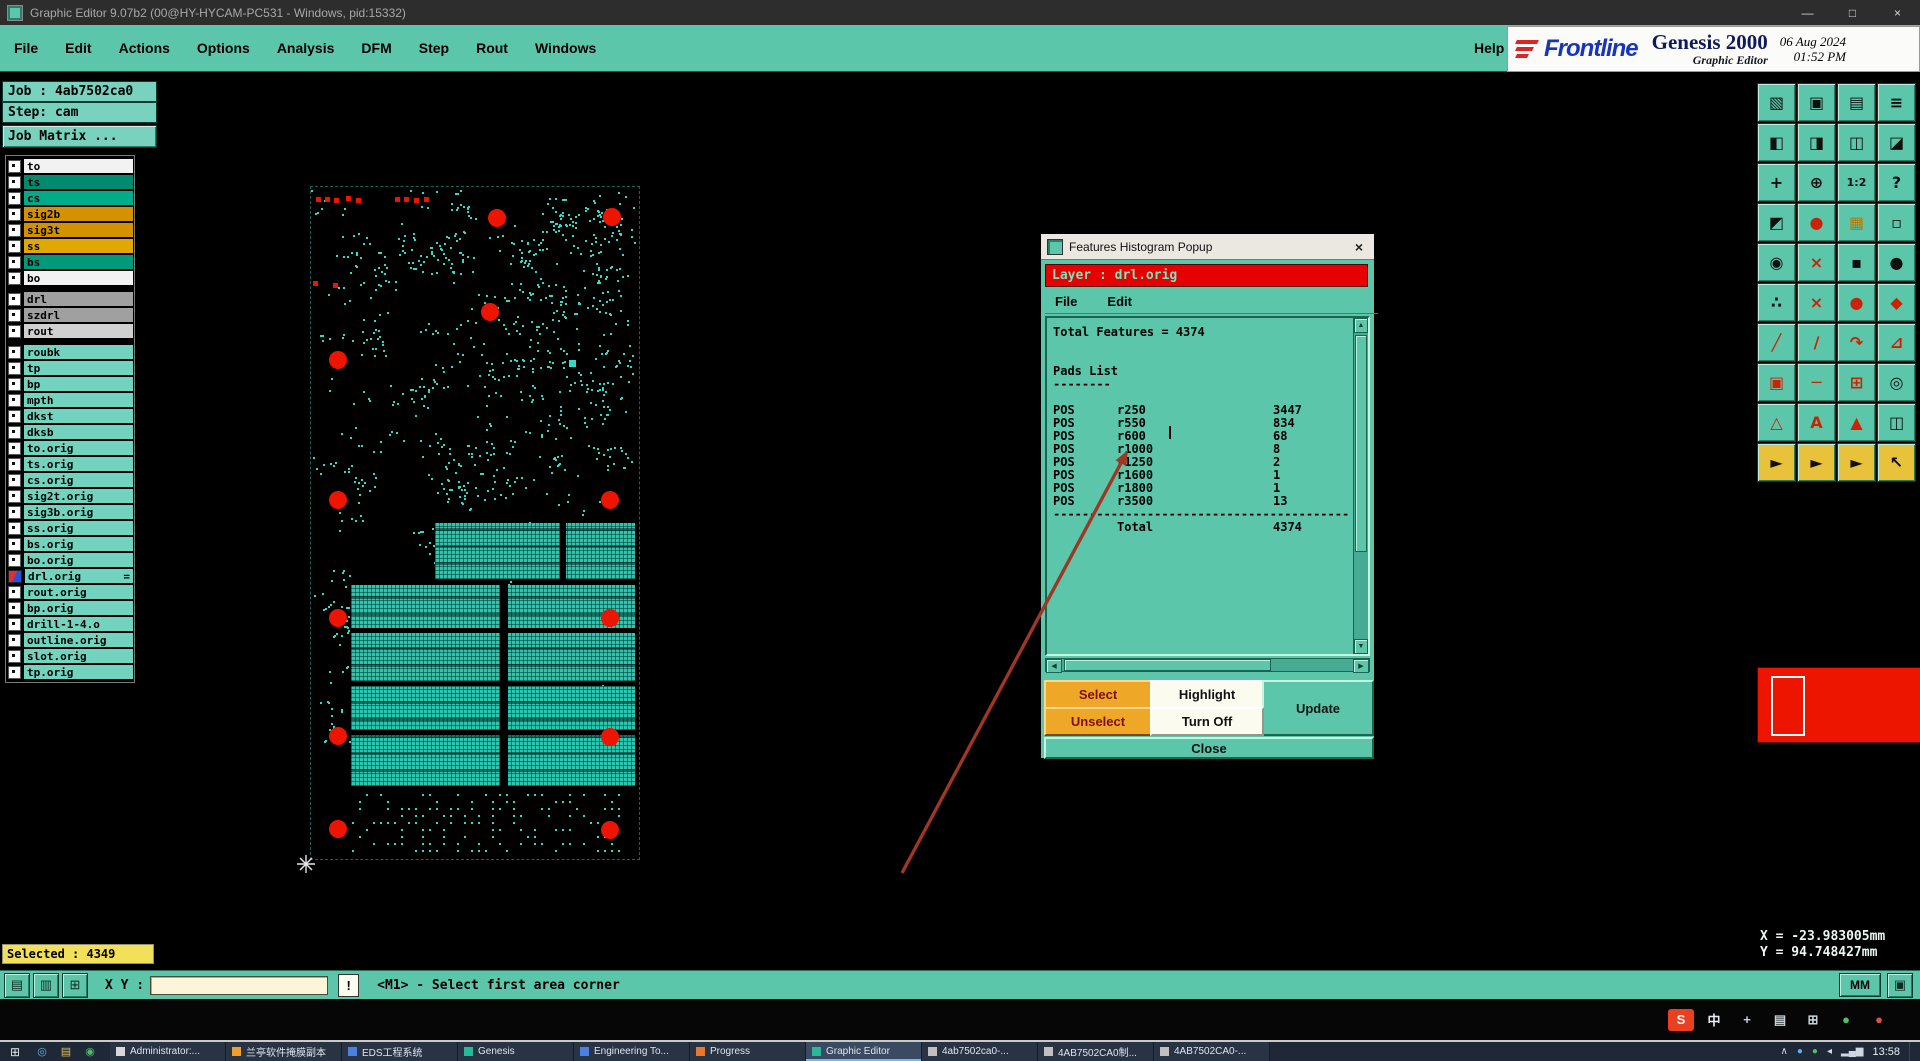 This screenshot has height=1061, width=1920. What do you see at coordinates (70, 480) in the screenshot?
I see `layer-row-cs.orig: cs.orig` at bounding box center [70, 480].